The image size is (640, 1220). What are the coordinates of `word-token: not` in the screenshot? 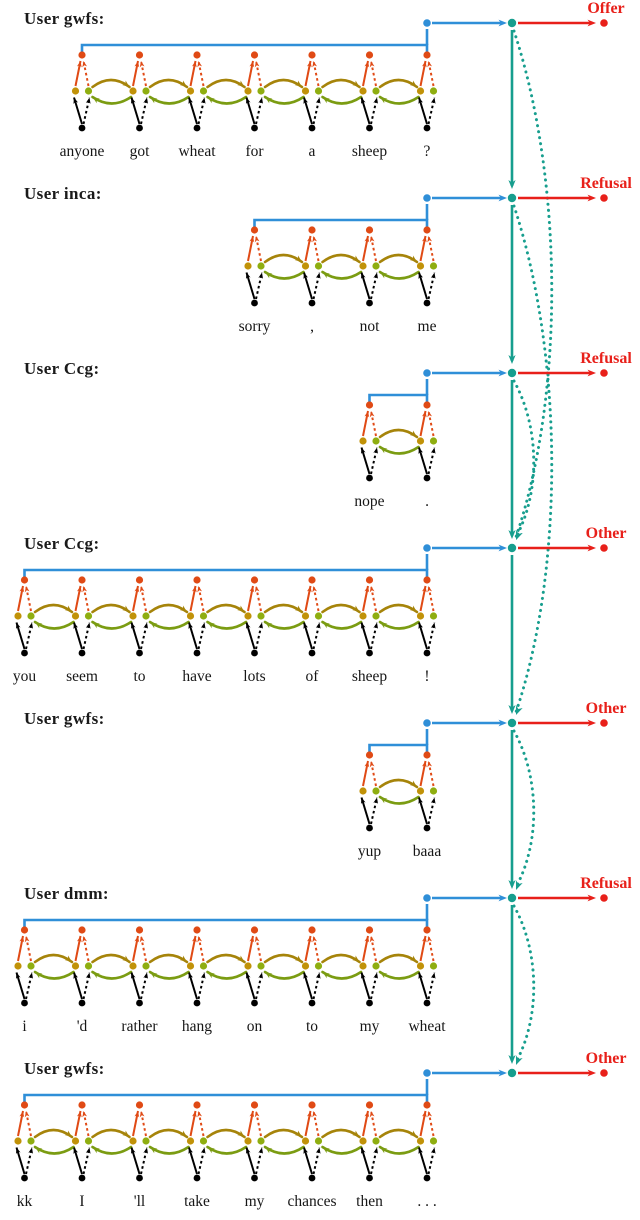 It's located at (369, 326).